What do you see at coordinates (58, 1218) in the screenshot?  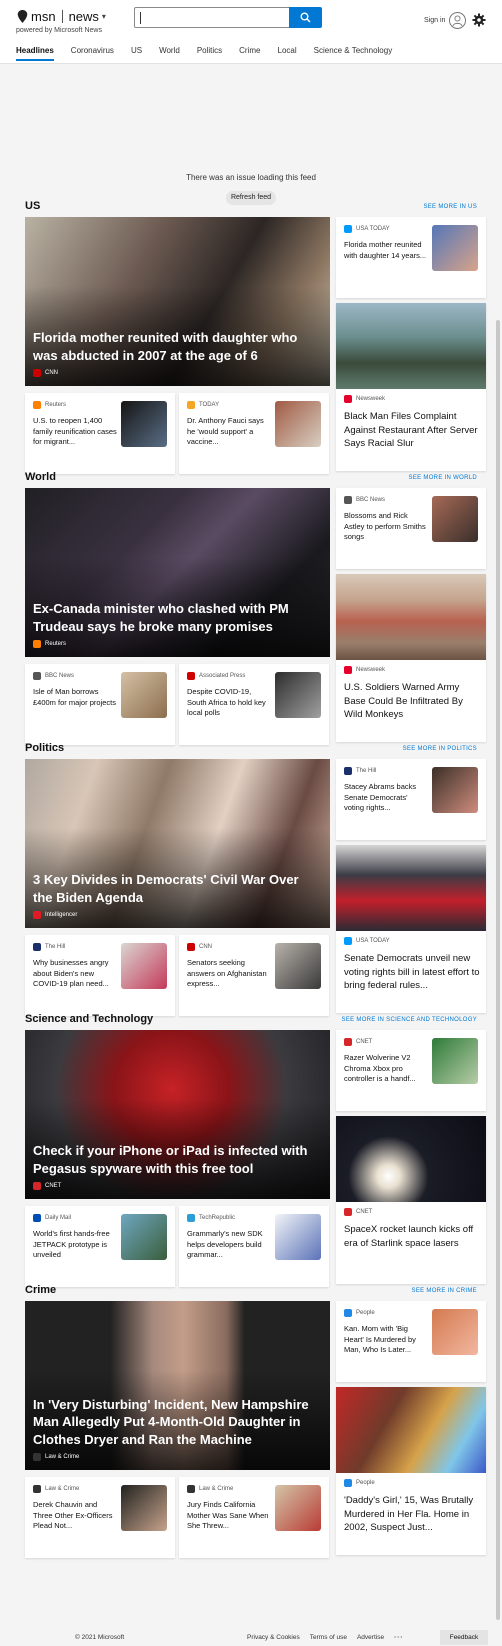 I see `source-name: Daily Mail` at bounding box center [58, 1218].